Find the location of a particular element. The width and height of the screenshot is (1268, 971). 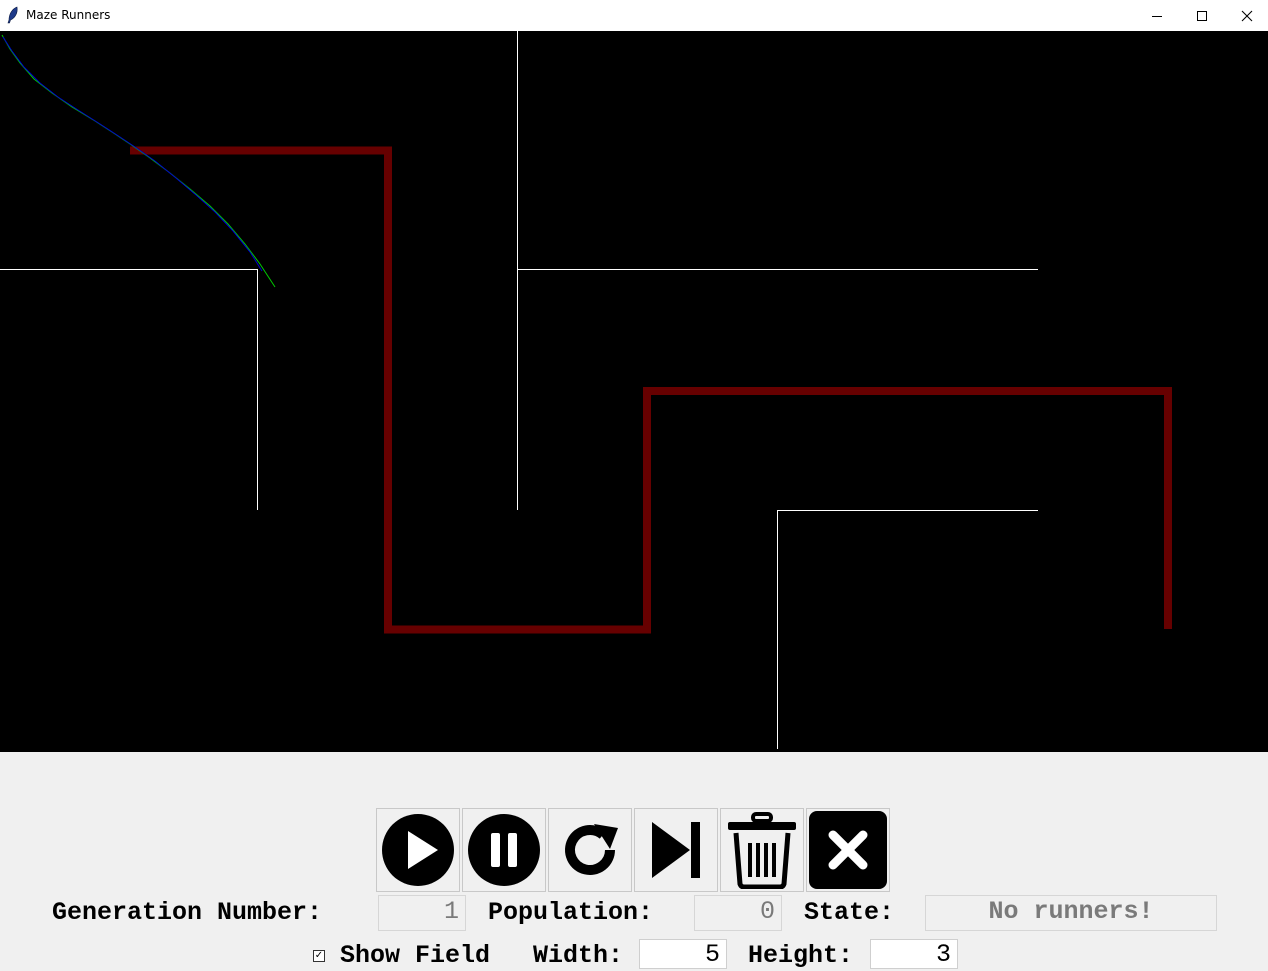

show-field-label: Show Field is located at coordinates (415, 955).